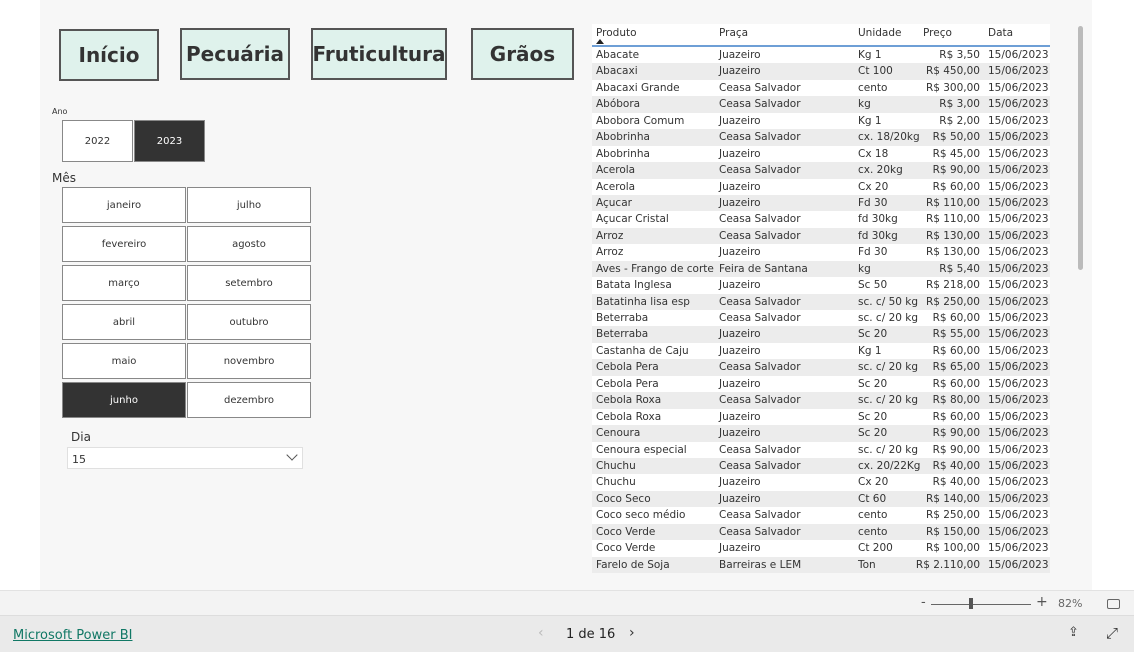  Describe the element at coordinates (567, 634) in the screenshot. I see `footer: Microsoft Power BI ‹ 1 de 16 › ⇪ ⤢` at that location.